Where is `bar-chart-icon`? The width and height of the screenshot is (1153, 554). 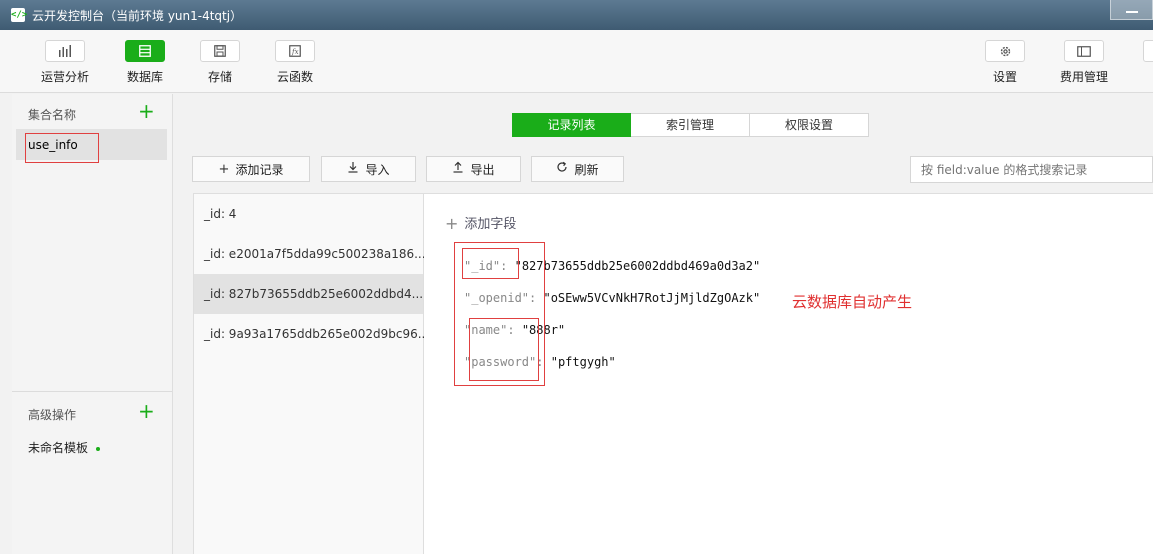
bar-chart-icon is located at coordinates (65, 51).